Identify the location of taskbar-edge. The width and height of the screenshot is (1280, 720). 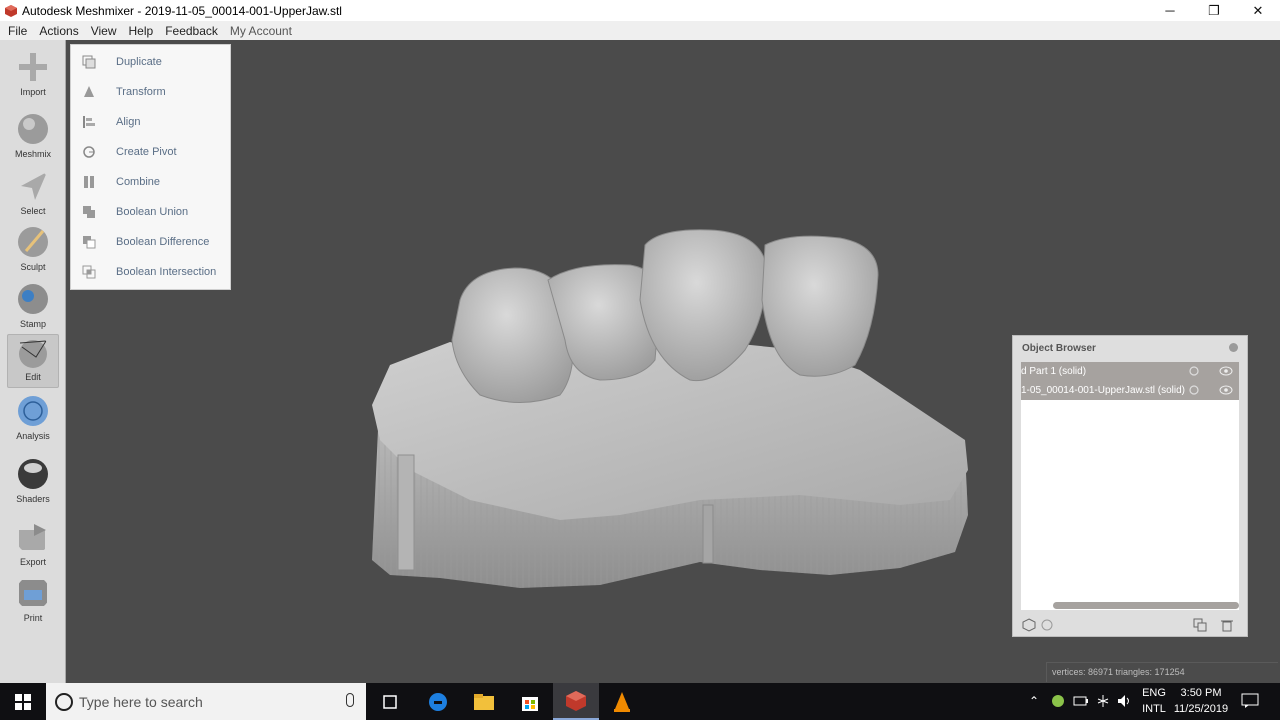
(438, 701).